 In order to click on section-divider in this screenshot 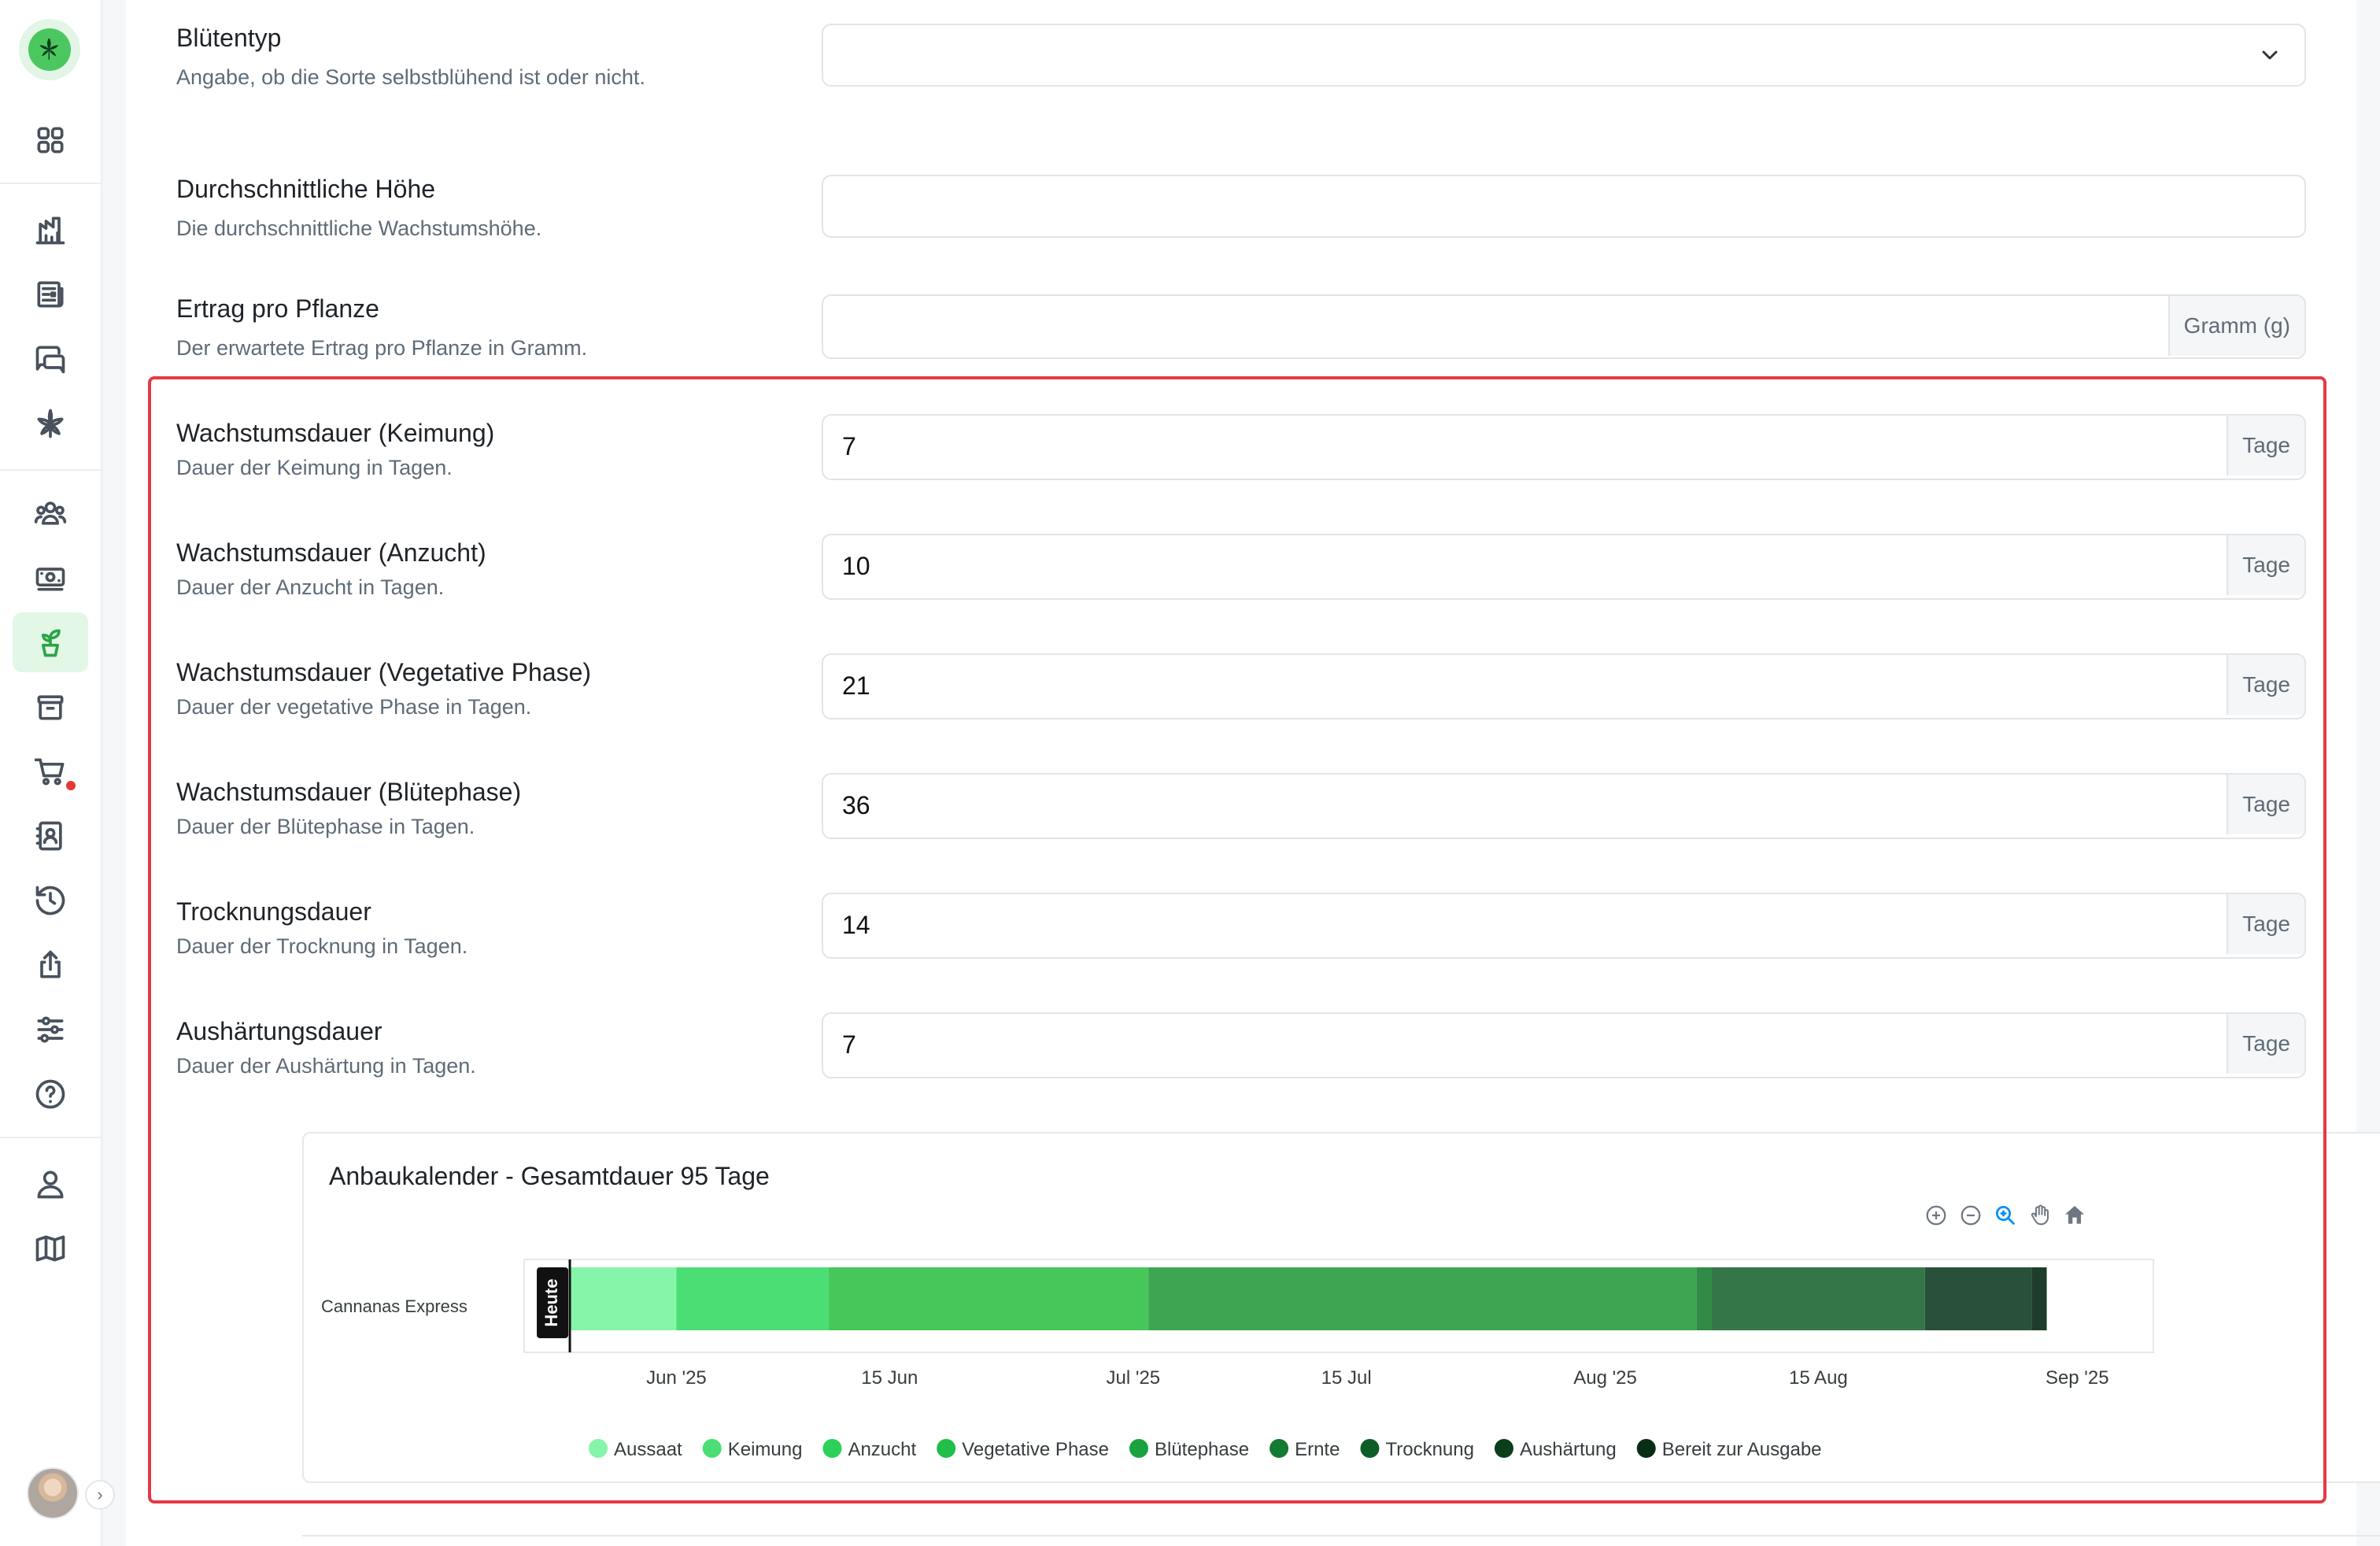, I will do `click(1341, 1536)`.